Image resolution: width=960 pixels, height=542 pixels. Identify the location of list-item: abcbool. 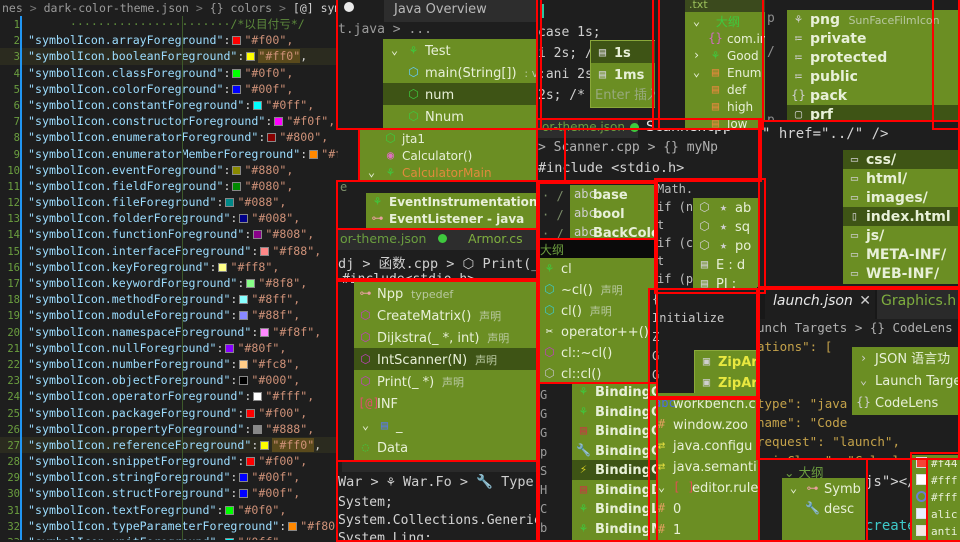
(613, 213).